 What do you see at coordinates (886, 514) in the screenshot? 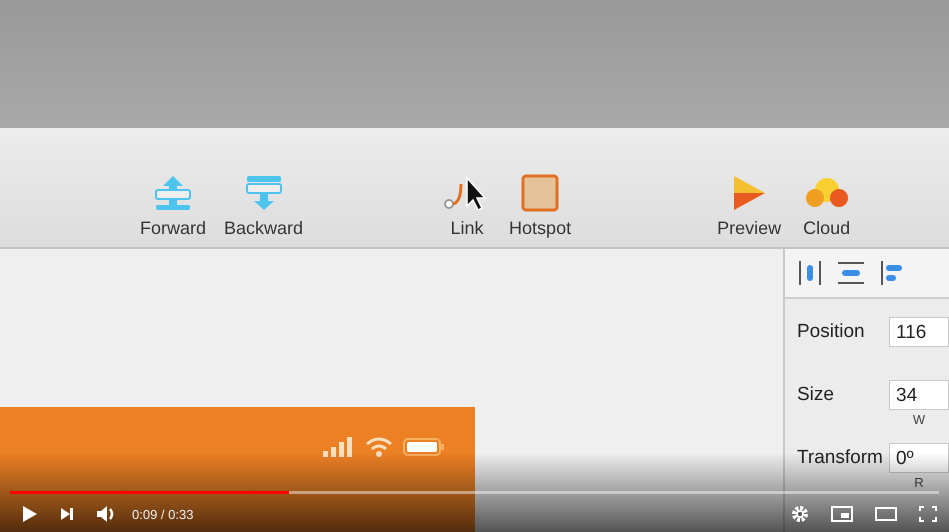
I see `theater-mode-button` at bounding box center [886, 514].